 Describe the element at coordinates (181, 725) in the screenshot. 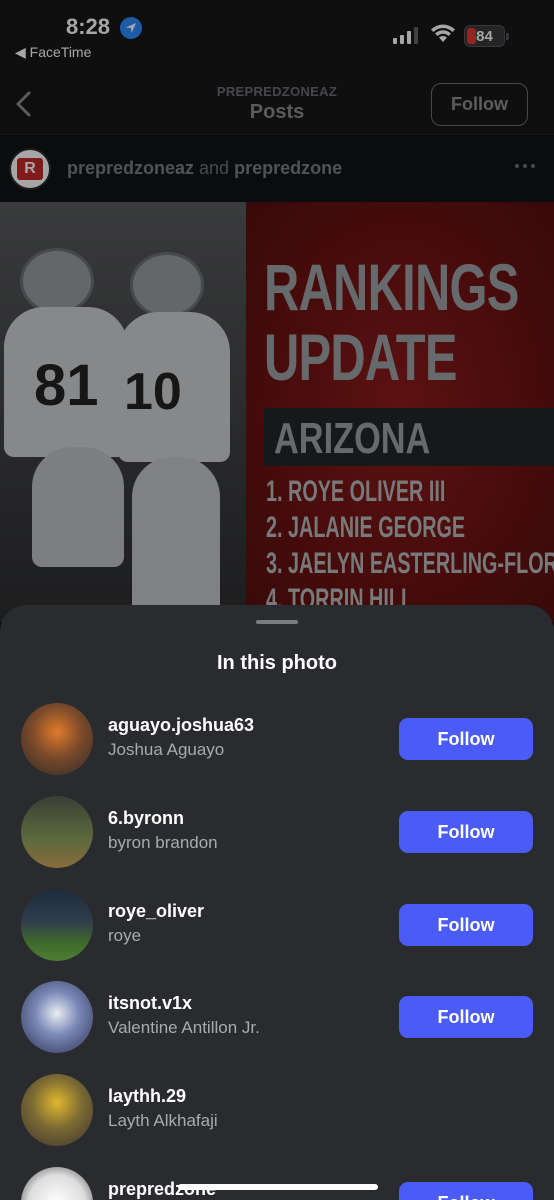

I see `username: aguayo.joshua63` at that location.